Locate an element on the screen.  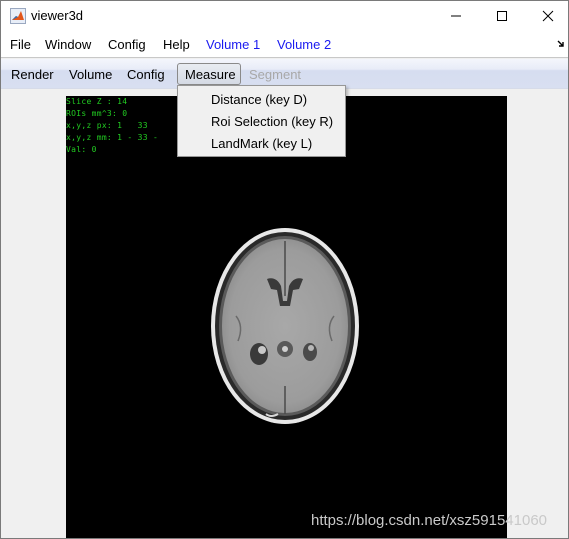
menu-item-landmark: LandMark (key L) is located at coordinates (261, 143).